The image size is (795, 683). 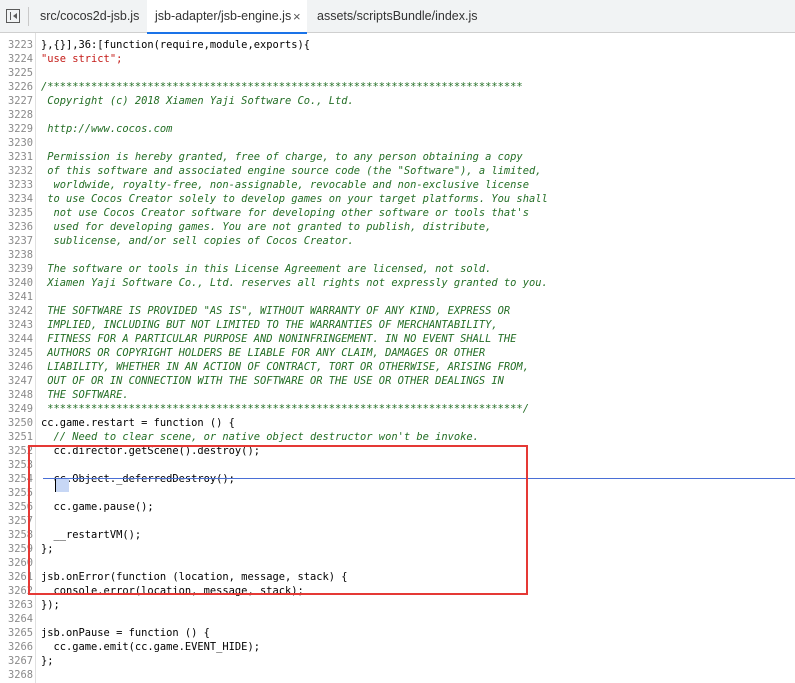 I want to click on line-number: 3223, so click(x=16, y=45).